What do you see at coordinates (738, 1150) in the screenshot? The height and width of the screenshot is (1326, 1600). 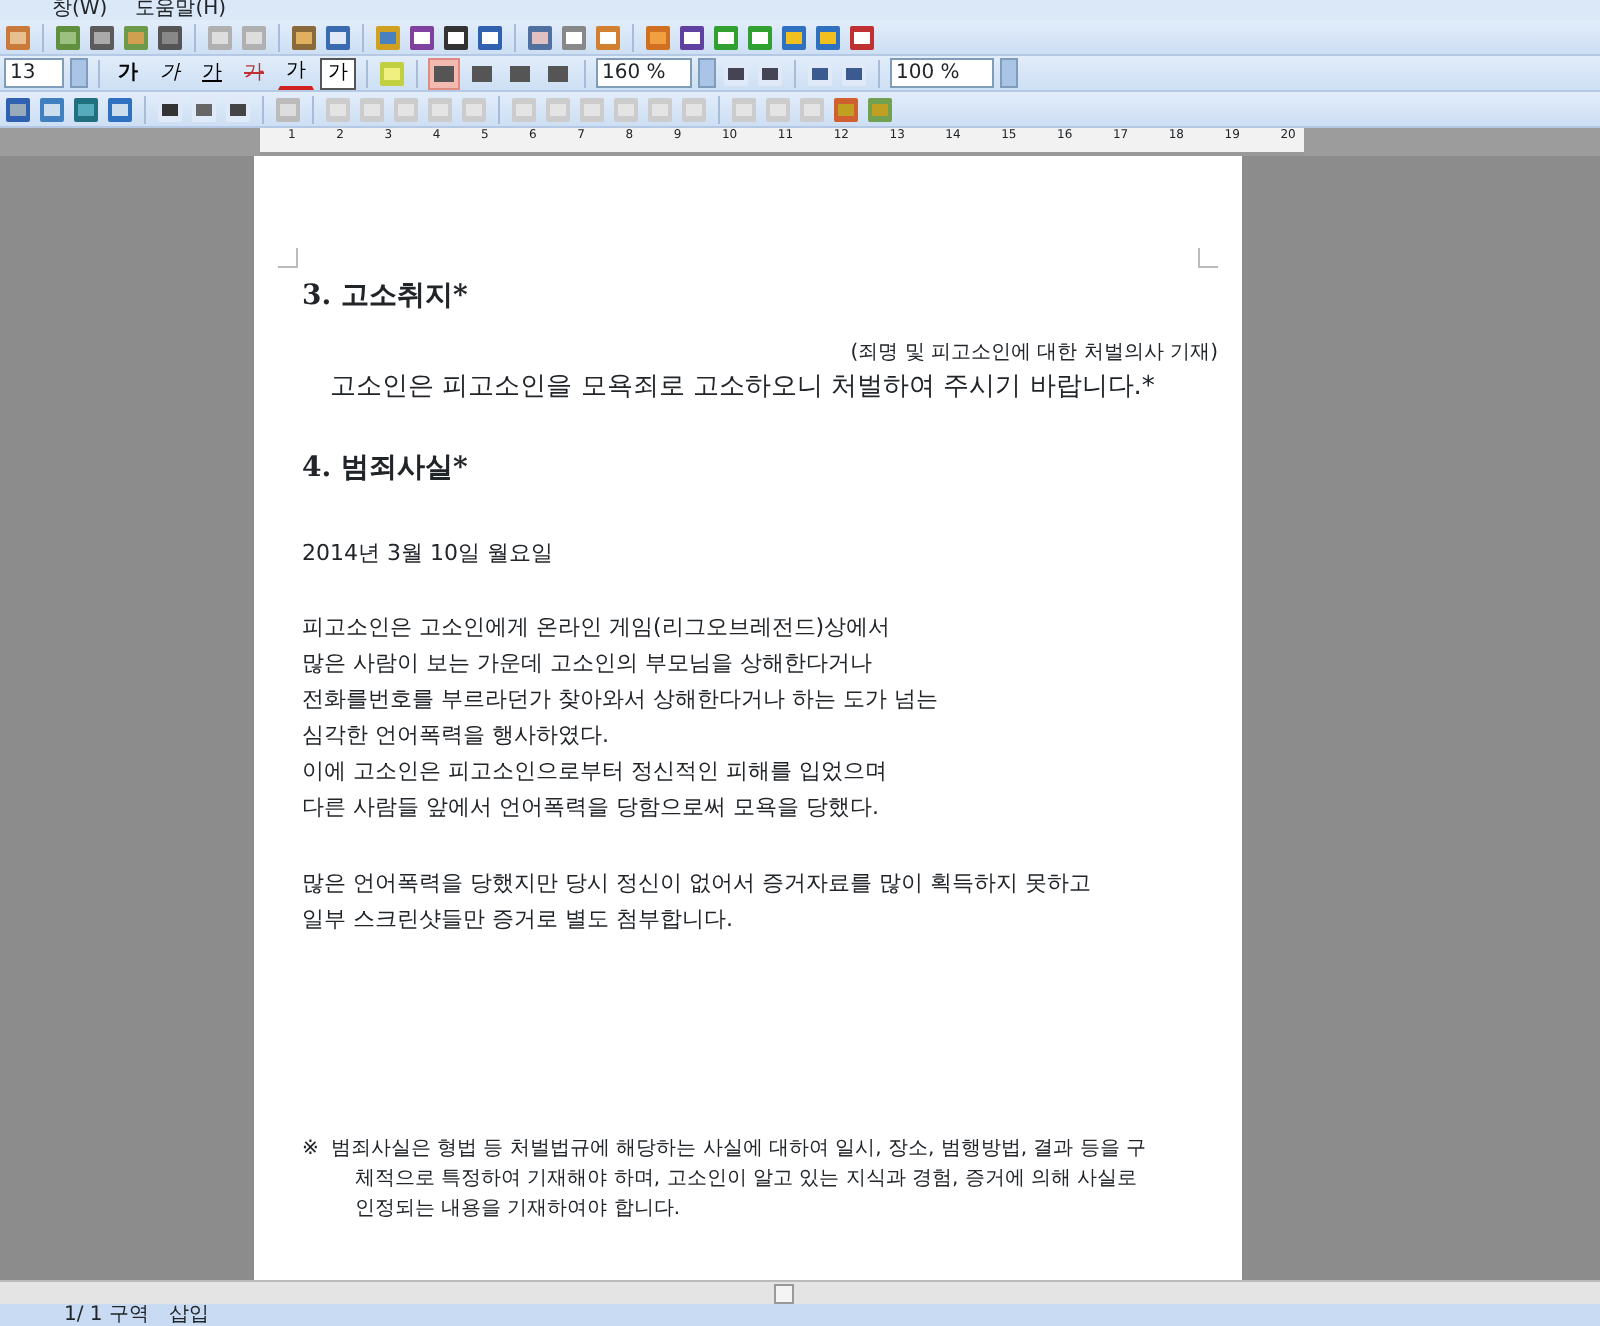 I see `footnote-line: 범죄사실은 형법 등 처벌법규에 해당하는 사실에 대하여 일시, 장소, 범행방법, 결과 등을 구` at bounding box center [738, 1150].